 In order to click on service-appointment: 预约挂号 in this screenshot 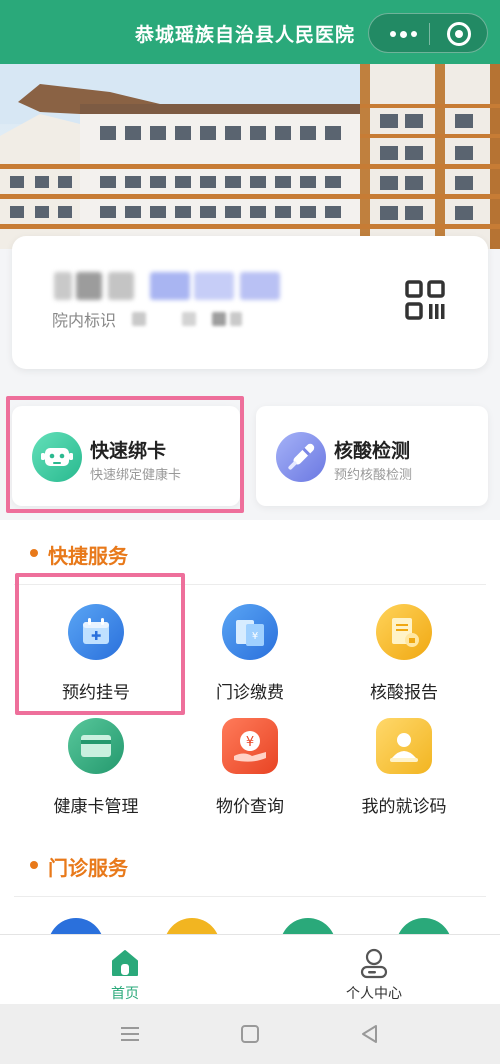, I will do `click(96, 659)`.